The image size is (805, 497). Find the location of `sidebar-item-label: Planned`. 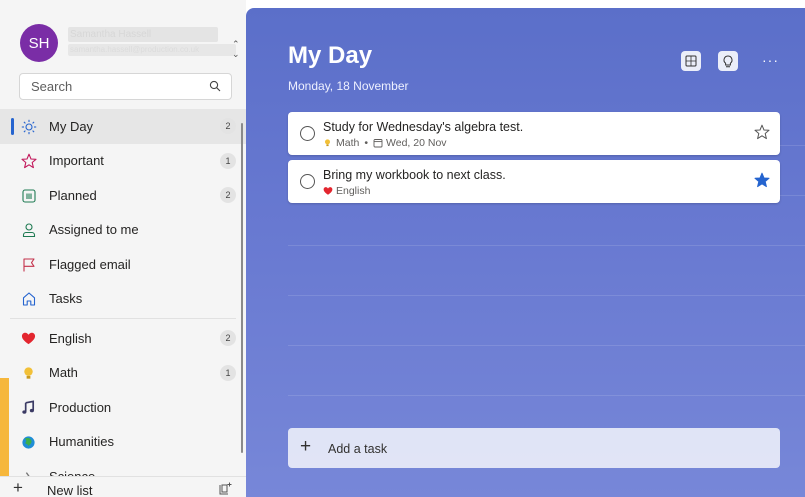

sidebar-item-label: Planned is located at coordinates (73, 195).